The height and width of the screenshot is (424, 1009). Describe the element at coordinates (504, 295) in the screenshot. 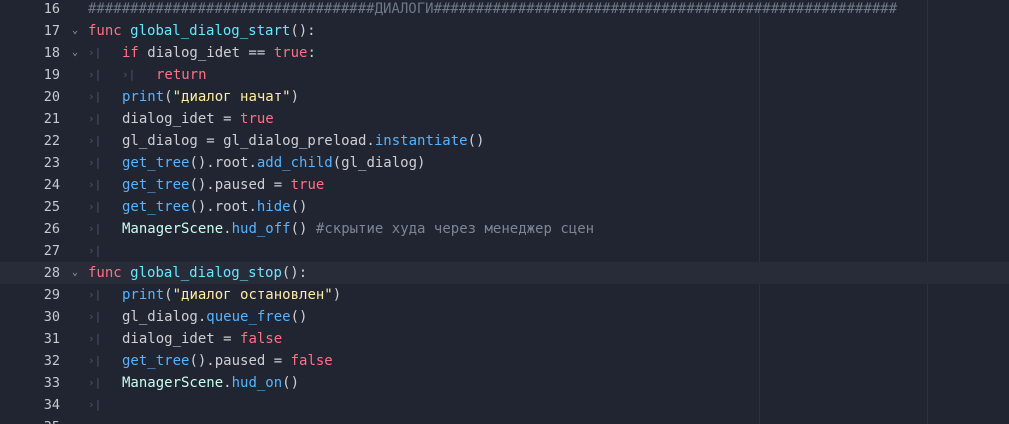

I see `code-line: 29 ›| print("диалог остановлен")` at that location.